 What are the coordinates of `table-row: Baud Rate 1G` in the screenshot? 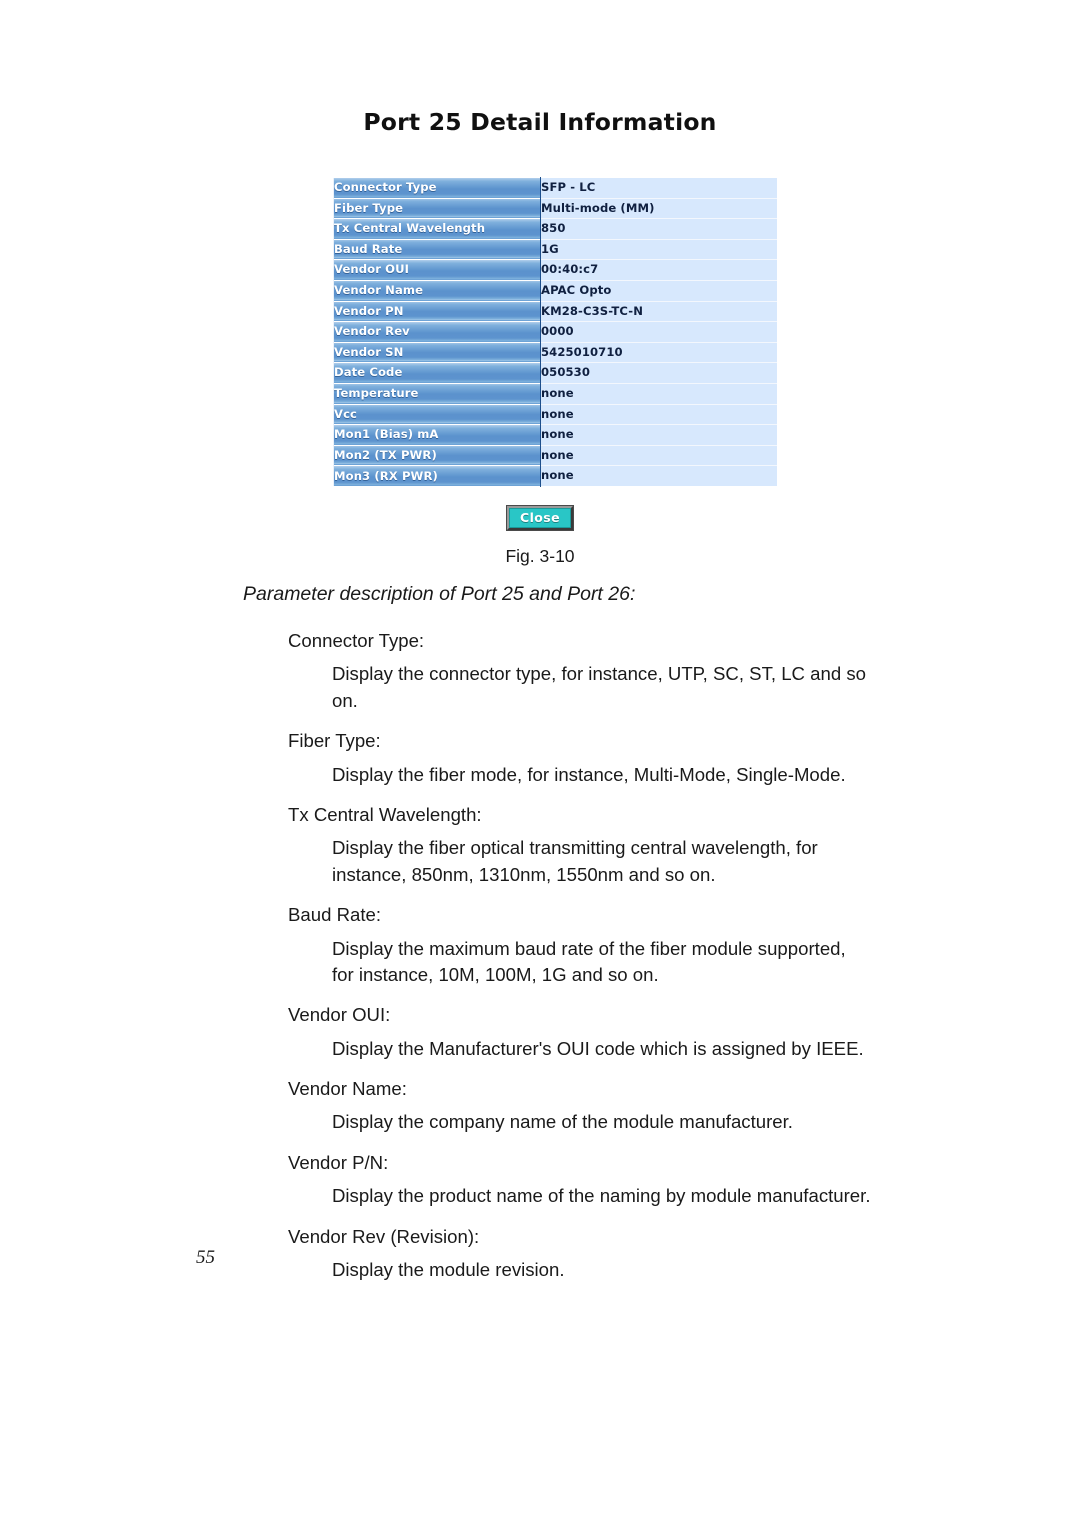 It's located at (555, 249).